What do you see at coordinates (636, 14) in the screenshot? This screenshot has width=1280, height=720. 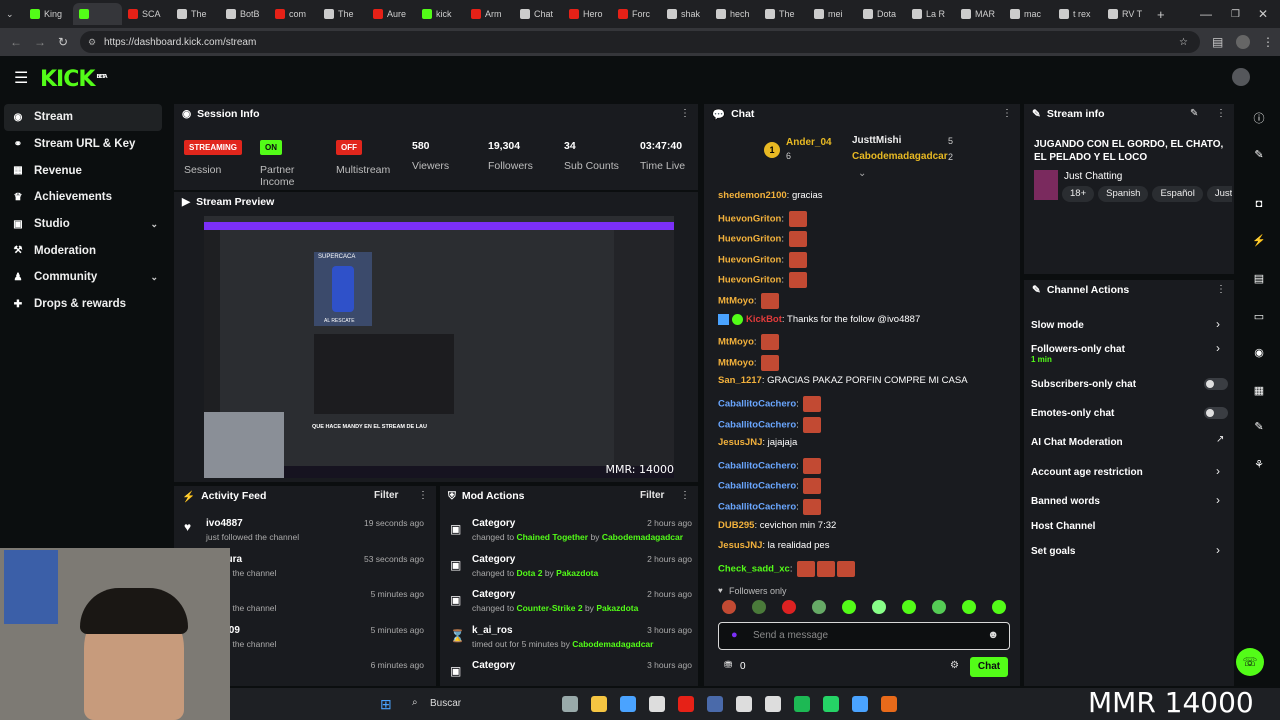 I see `browser-tab: Forc` at bounding box center [636, 14].